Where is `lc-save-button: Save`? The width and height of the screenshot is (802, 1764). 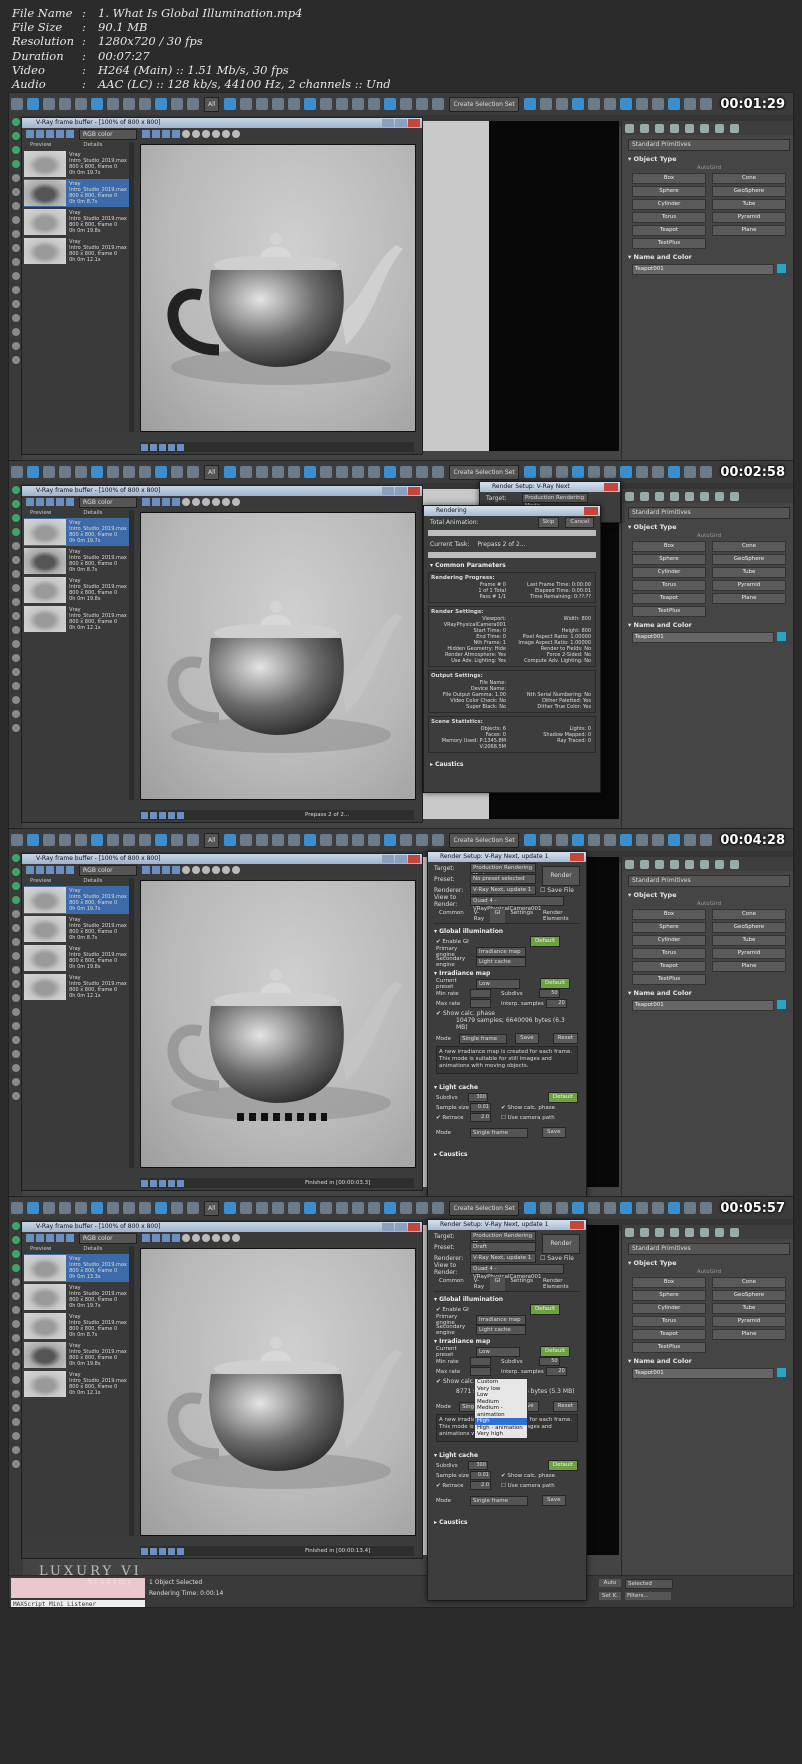 lc-save-button: Save is located at coordinates (554, 1132).